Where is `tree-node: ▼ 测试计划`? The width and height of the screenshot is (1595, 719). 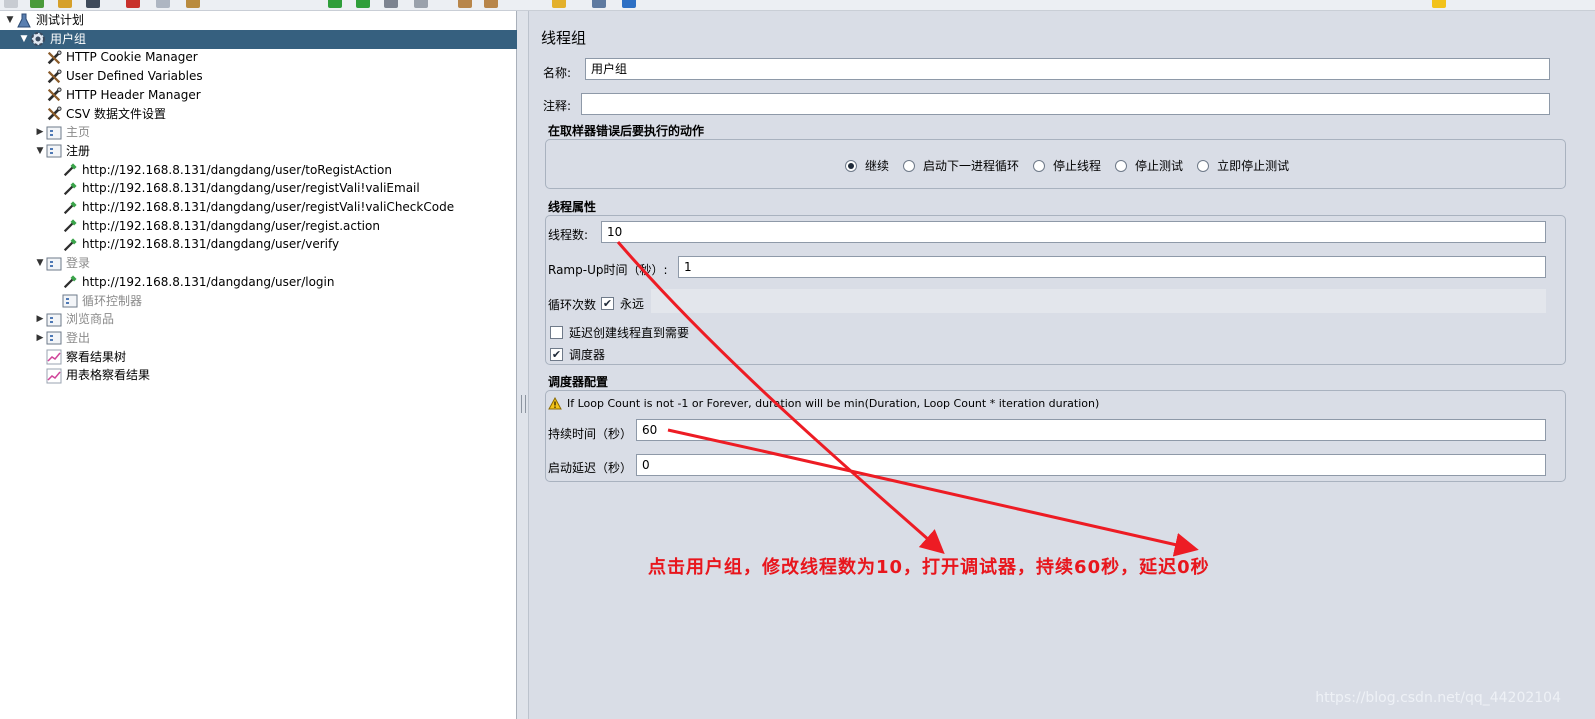
tree-node: ▼ 测试计划 is located at coordinates (44, 20).